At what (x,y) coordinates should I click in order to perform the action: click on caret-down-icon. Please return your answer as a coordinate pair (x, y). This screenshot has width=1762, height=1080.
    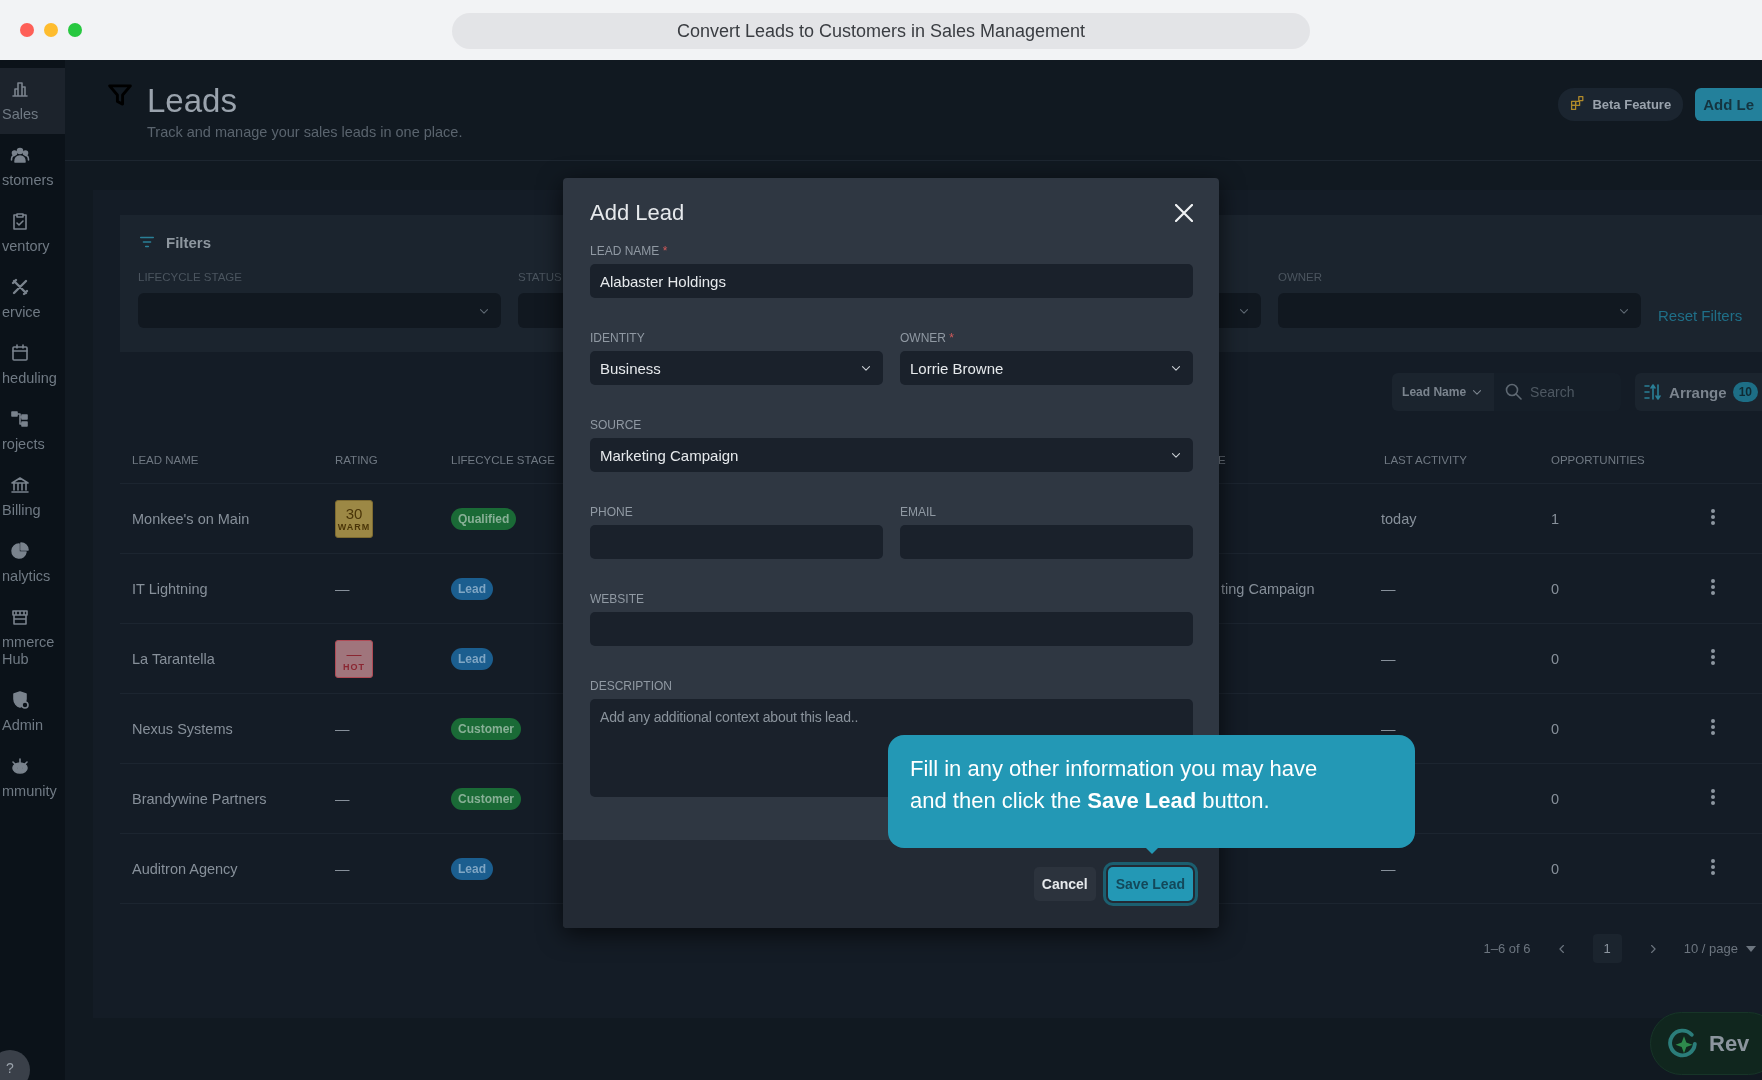
    Looking at the image, I should click on (1751, 948).